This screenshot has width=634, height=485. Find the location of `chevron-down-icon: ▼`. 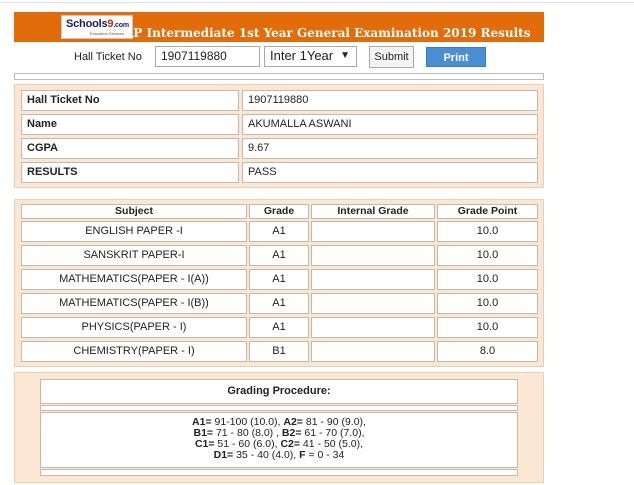

chevron-down-icon: ▼ is located at coordinates (345, 55).